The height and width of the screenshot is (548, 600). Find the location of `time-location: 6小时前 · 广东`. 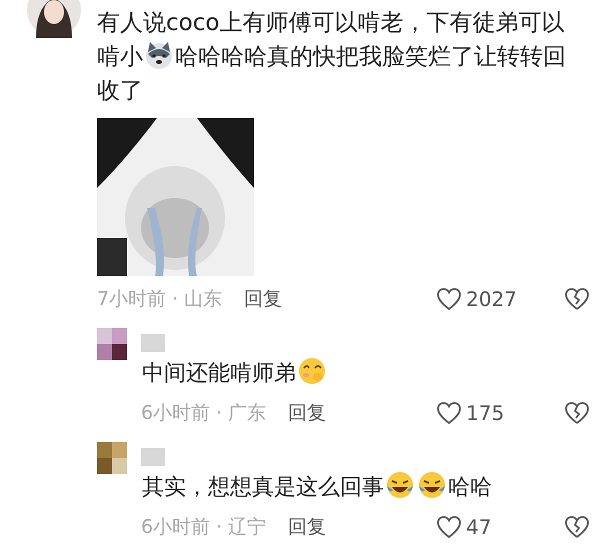

time-location: 6小时前 · 广东 is located at coordinates (203, 413).